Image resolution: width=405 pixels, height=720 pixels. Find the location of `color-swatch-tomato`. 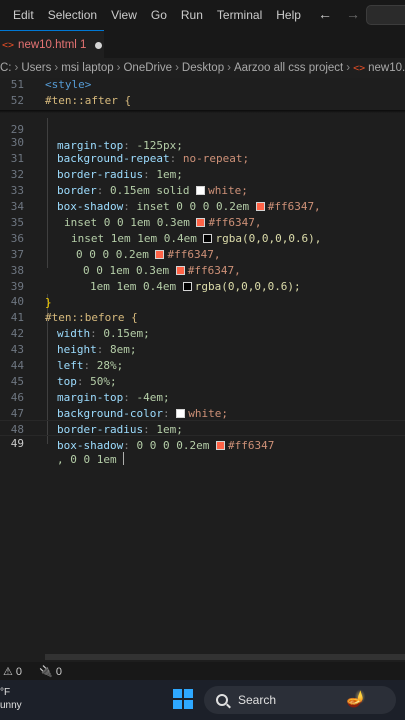

color-swatch-tomato is located at coordinates (220, 445).